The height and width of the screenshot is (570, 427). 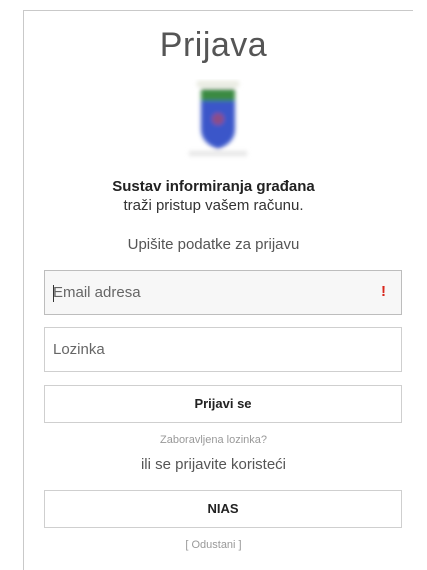 What do you see at coordinates (218, 121) in the screenshot?
I see `coat-of-arms-icon` at bounding box center [218, 121].